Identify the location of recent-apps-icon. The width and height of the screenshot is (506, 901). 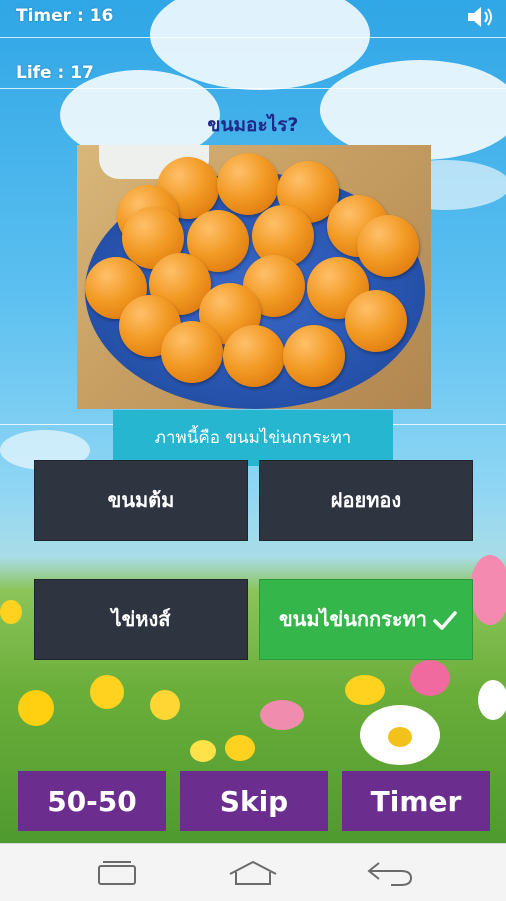
(116, 873).